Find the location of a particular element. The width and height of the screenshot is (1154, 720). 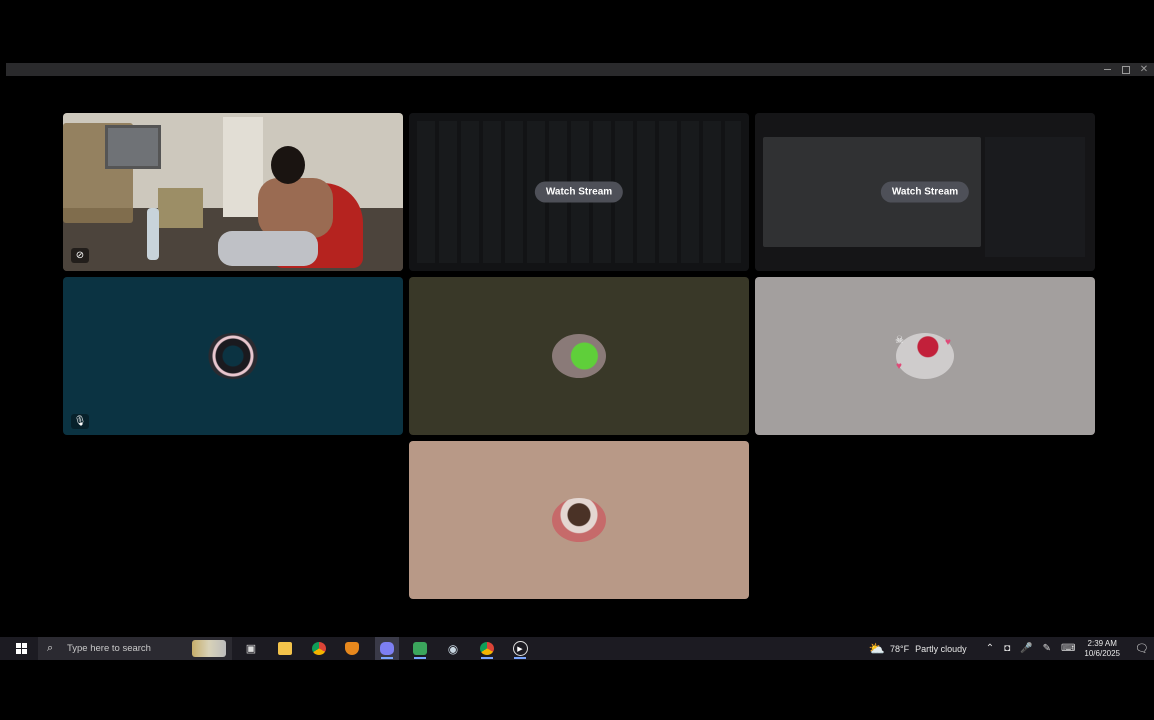

media-player-button: ▶ is located at coordinates (520, 648).